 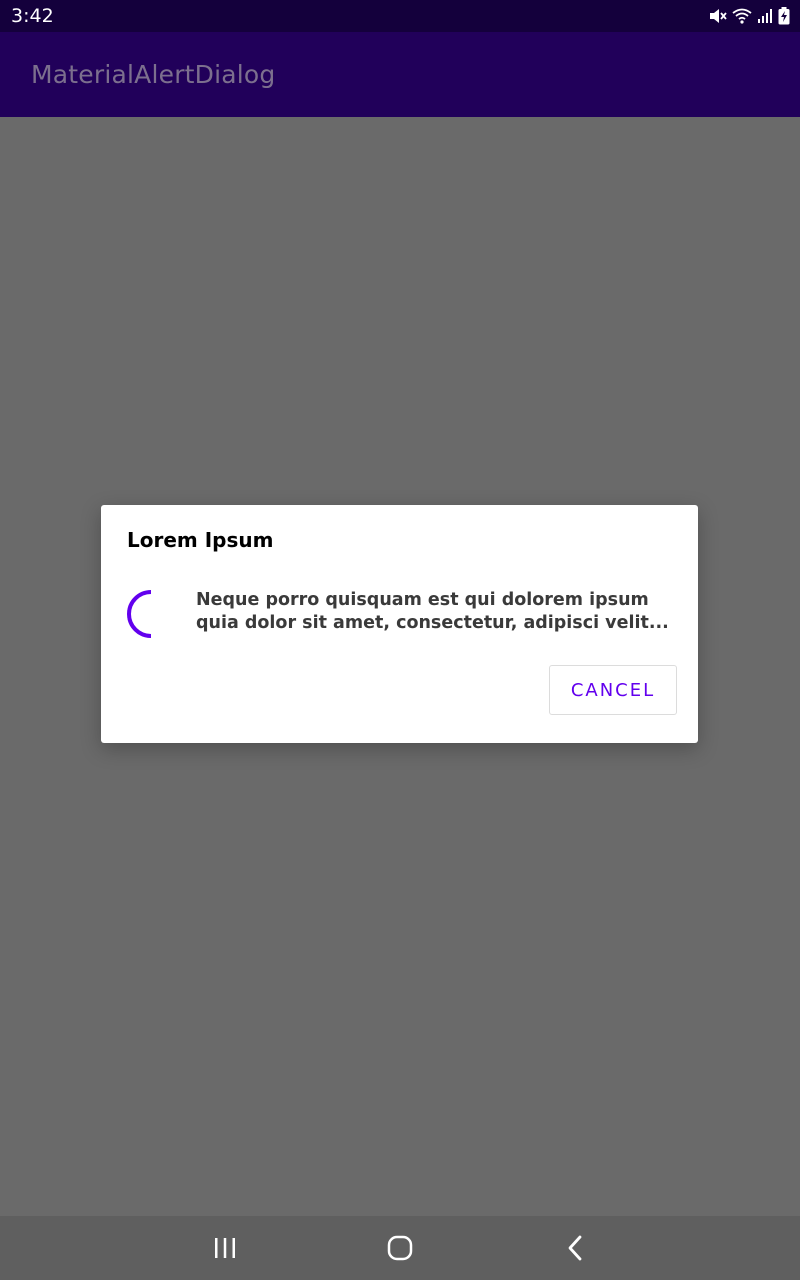 I want to click on back-button, so click(x=575, y=1248).